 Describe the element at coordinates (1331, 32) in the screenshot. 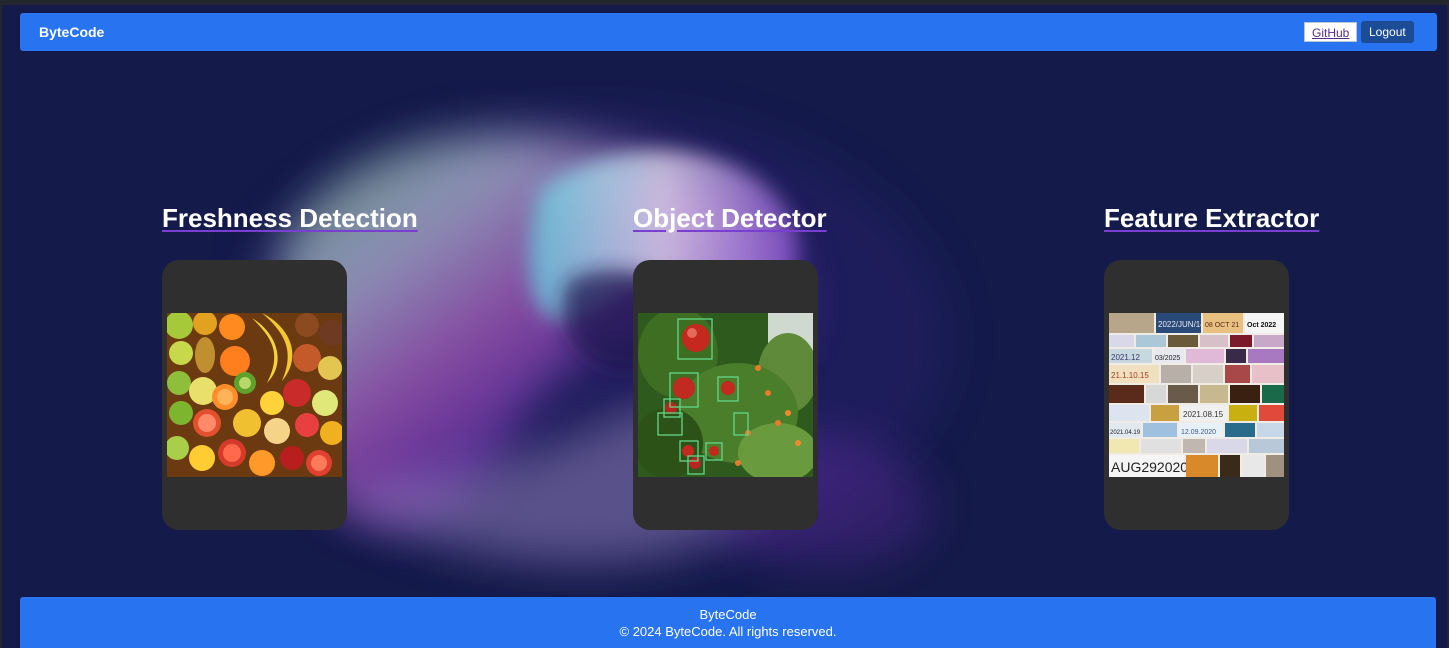

I see `github-link: GitHub` at that location.